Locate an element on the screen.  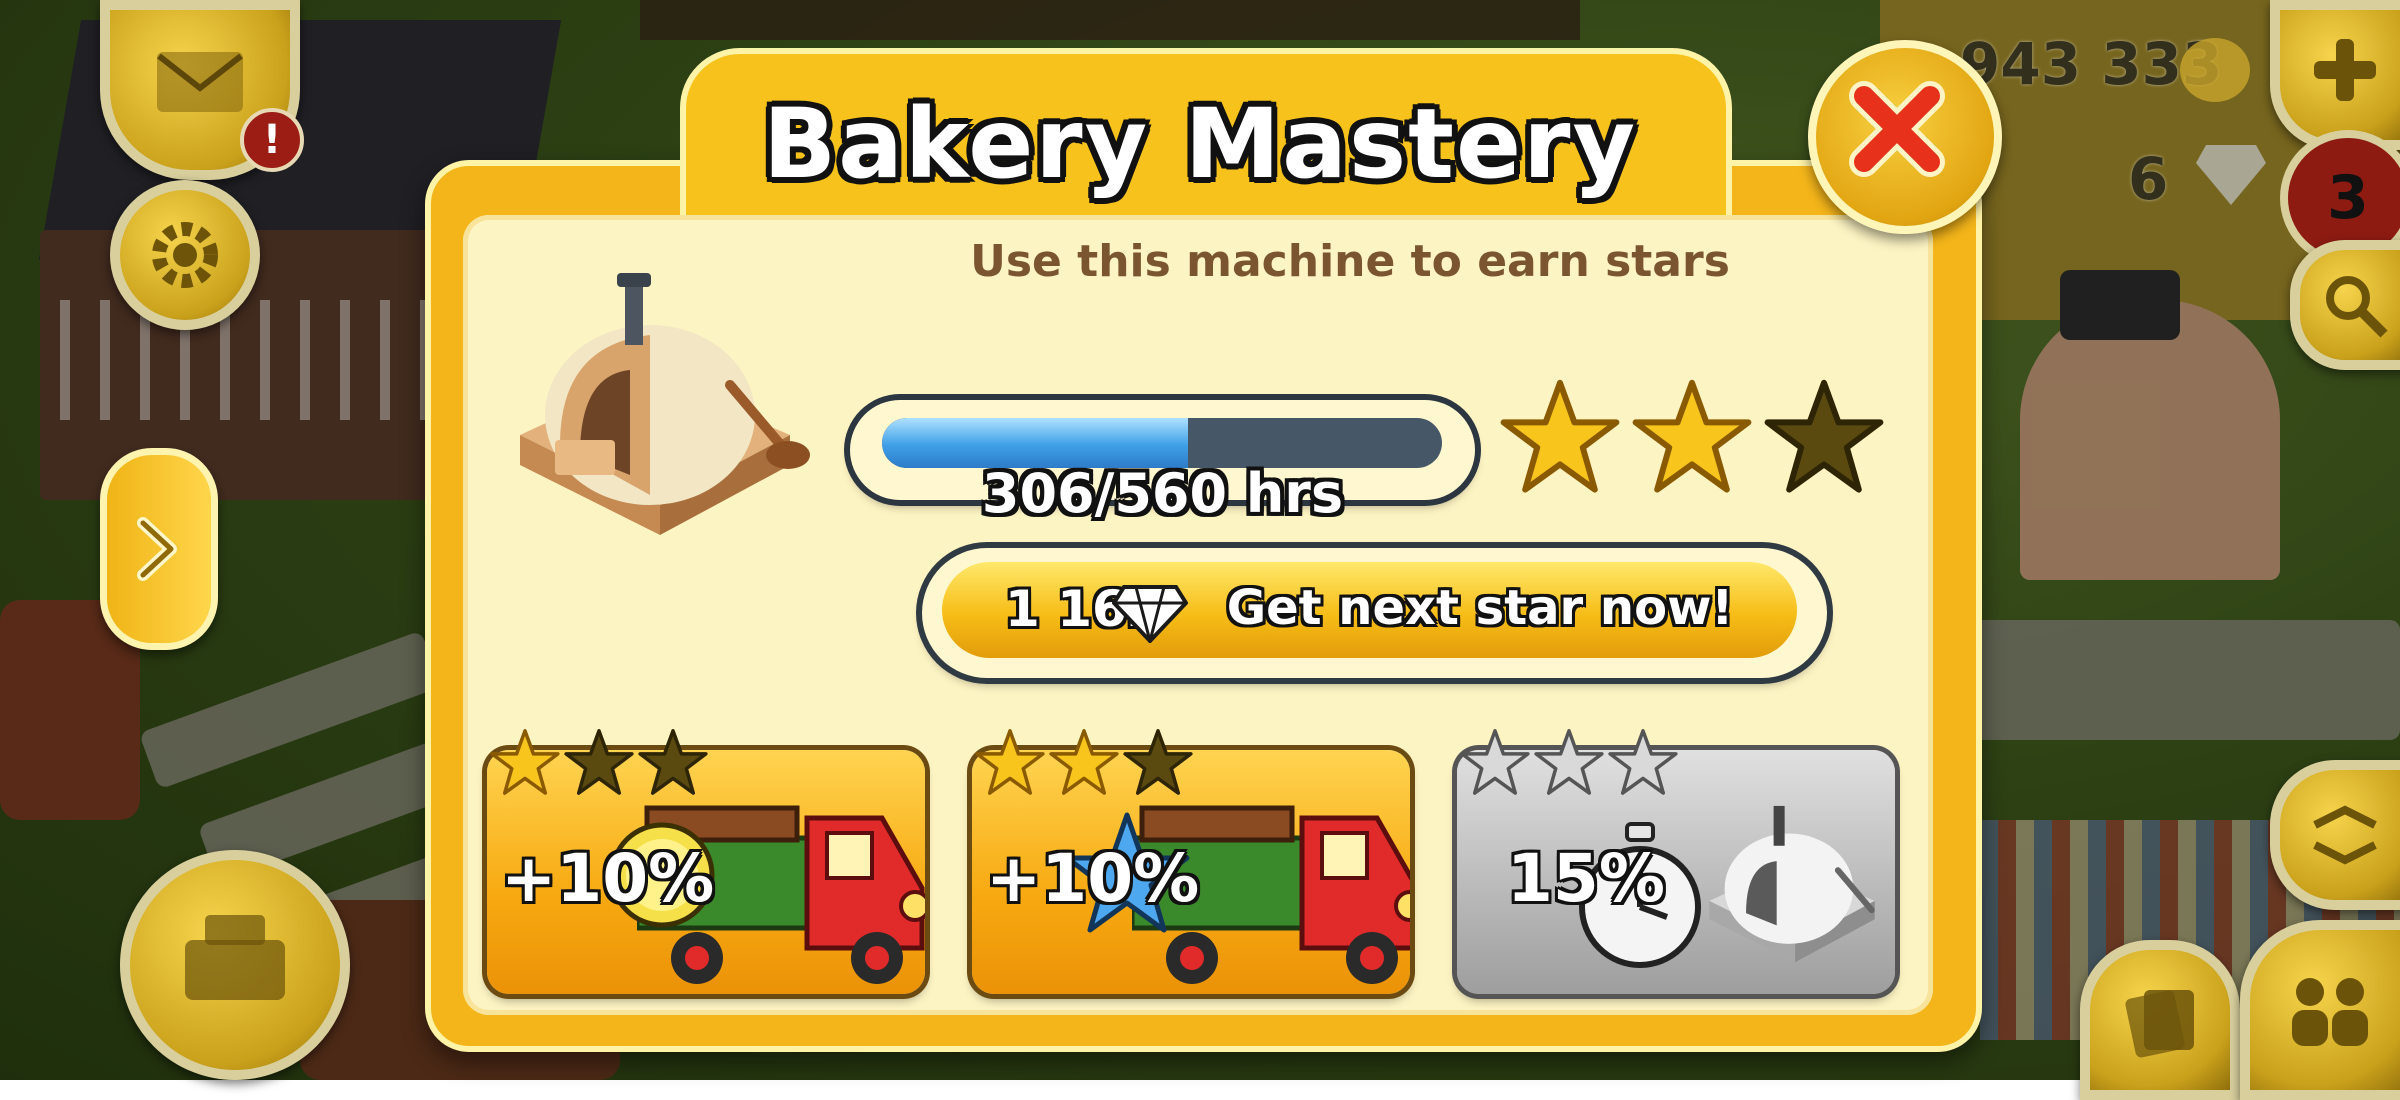
shop-button is located at coordinates (235, 965).